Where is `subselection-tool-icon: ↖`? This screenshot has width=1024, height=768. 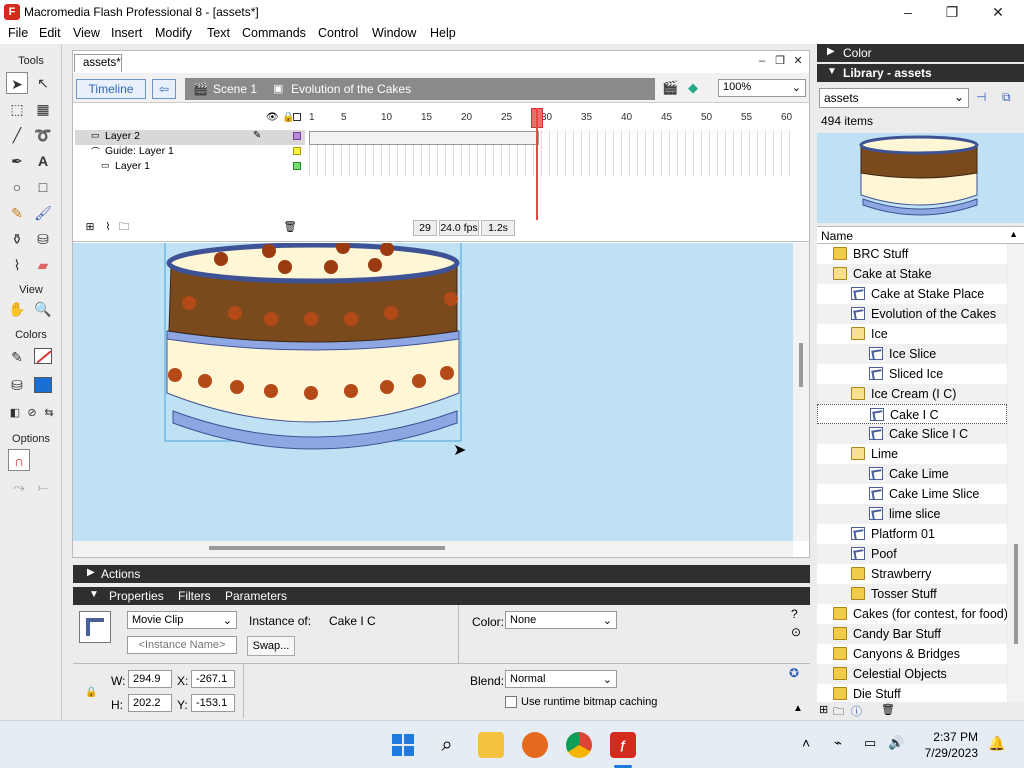 subselection-tool-icon: ↖ is located at coordinates (43, 83).